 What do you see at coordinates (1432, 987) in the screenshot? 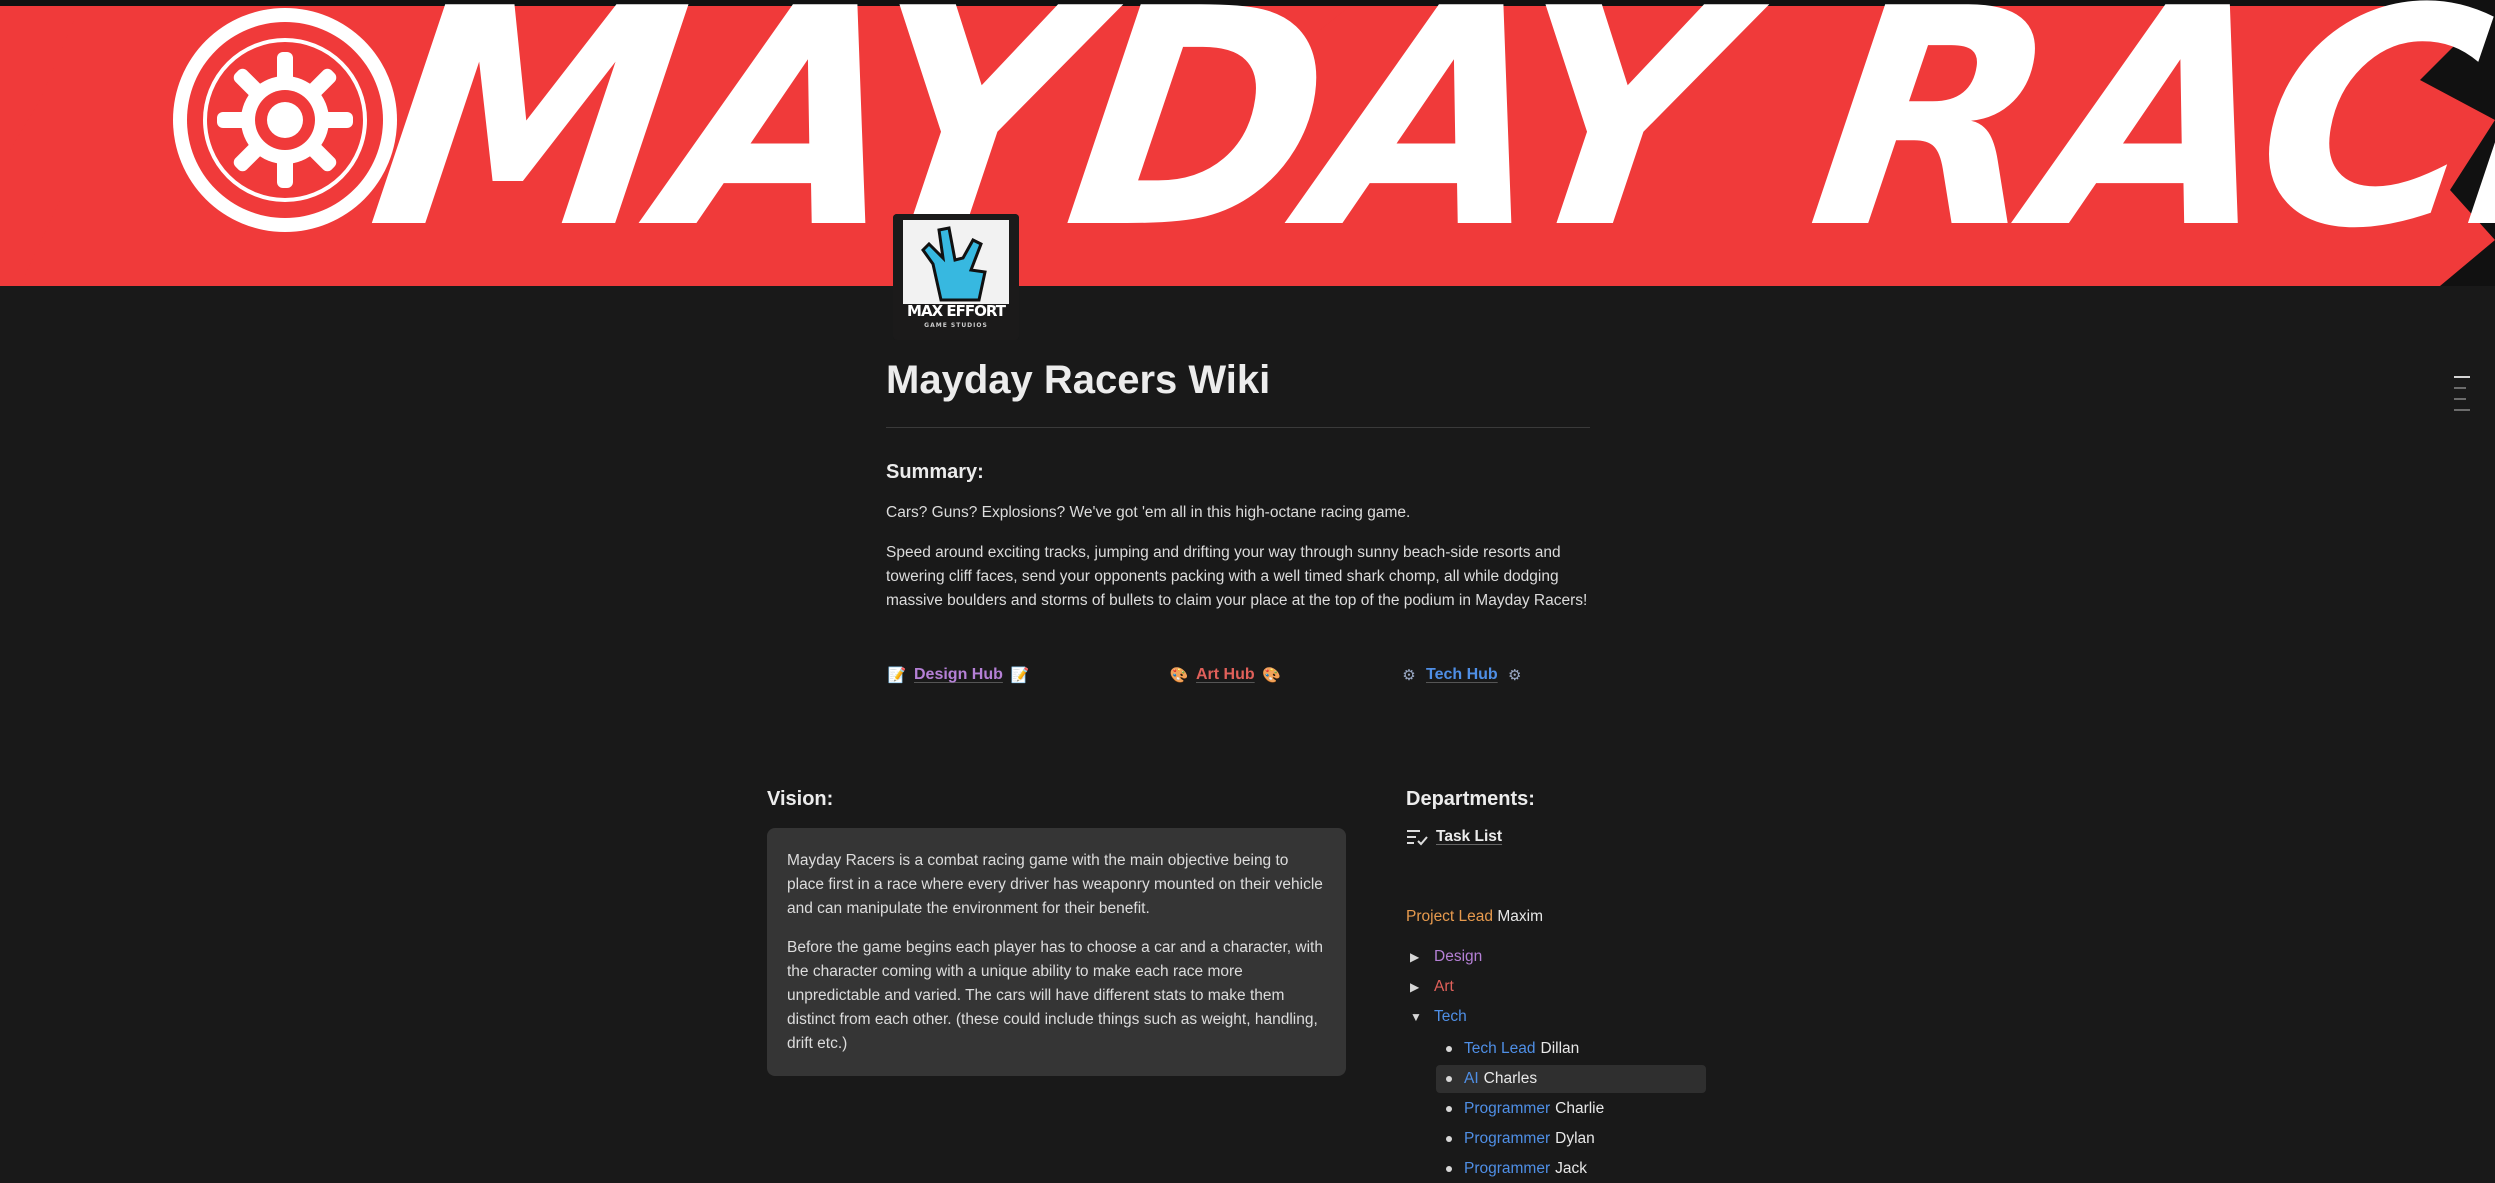
I see `toggle-art: ▶ Art` at bounding box center [1432, 987].